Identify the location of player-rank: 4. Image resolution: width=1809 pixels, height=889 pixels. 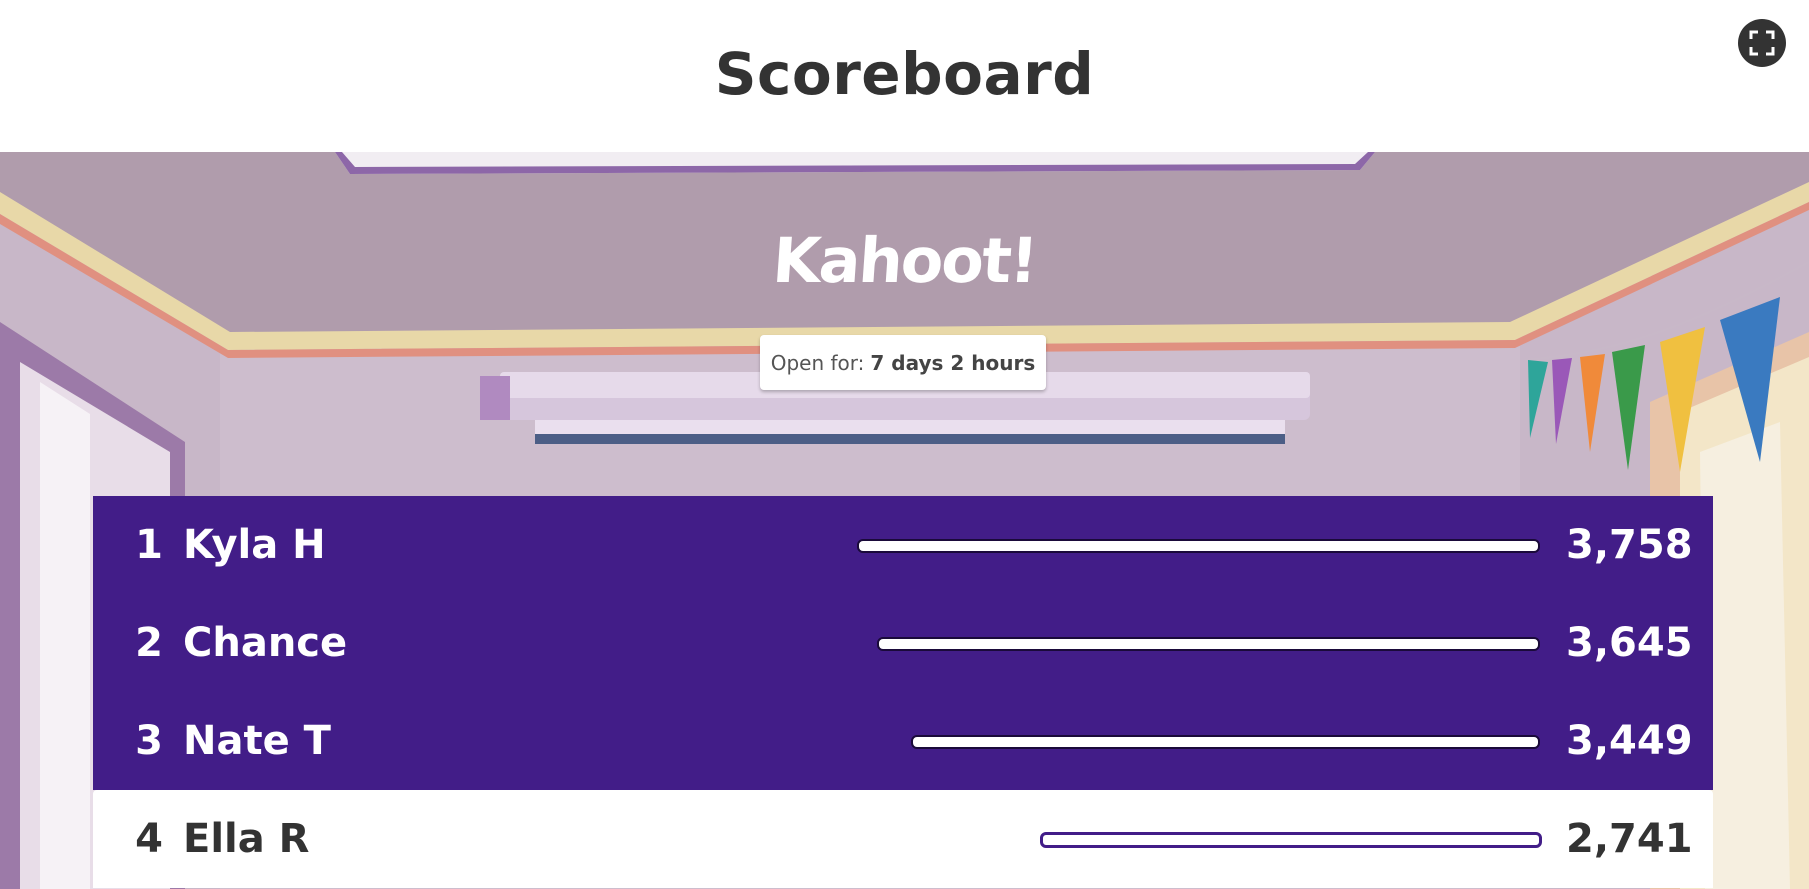
(149, 839).